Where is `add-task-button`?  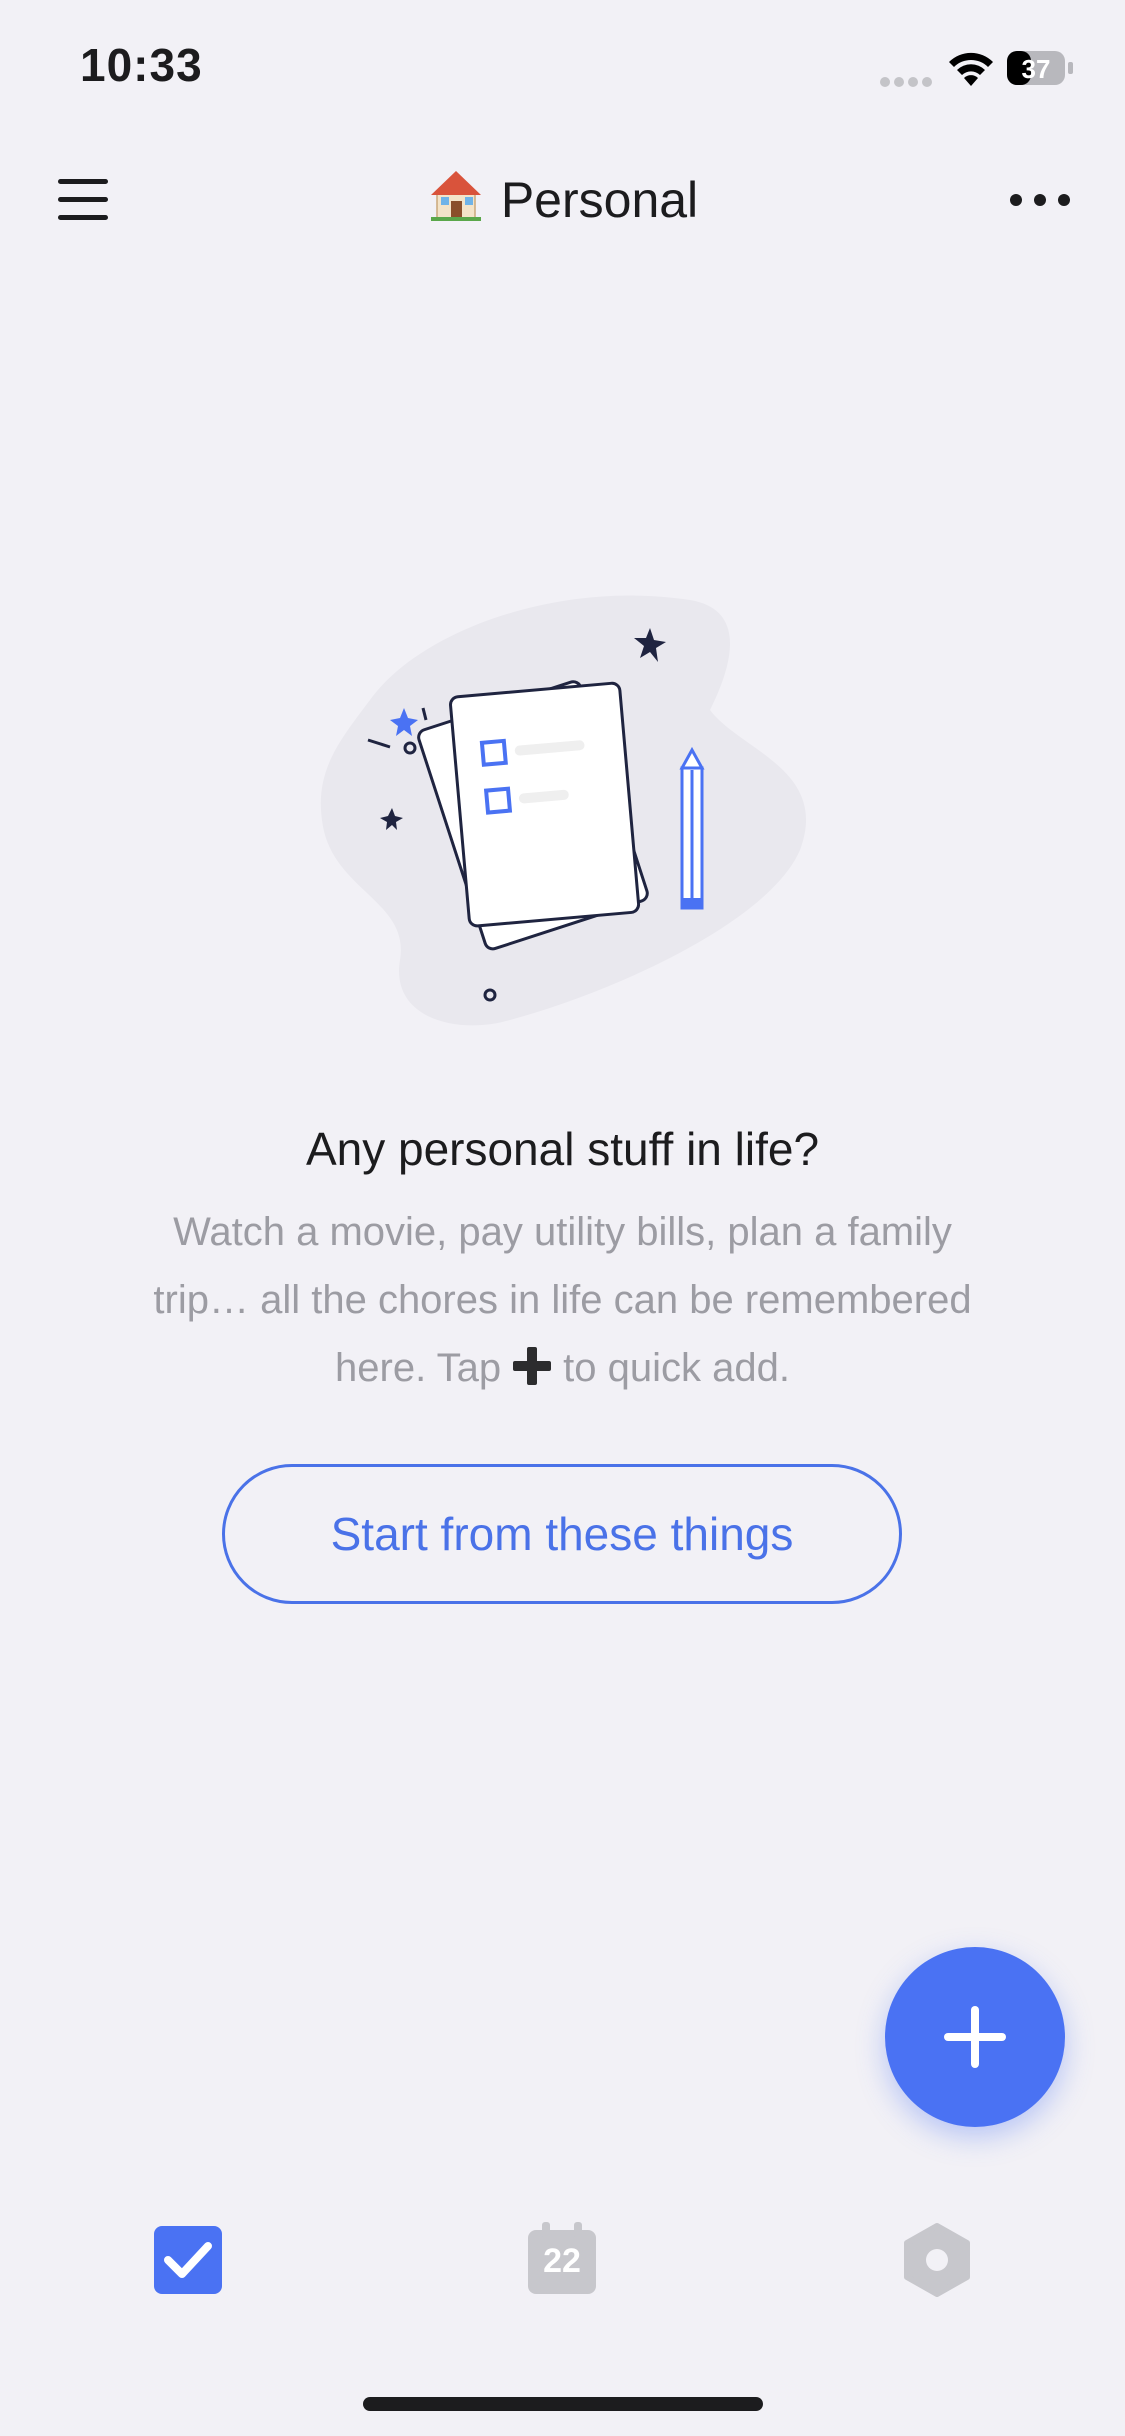
add-task-button is located at coordinates (975, 2037).